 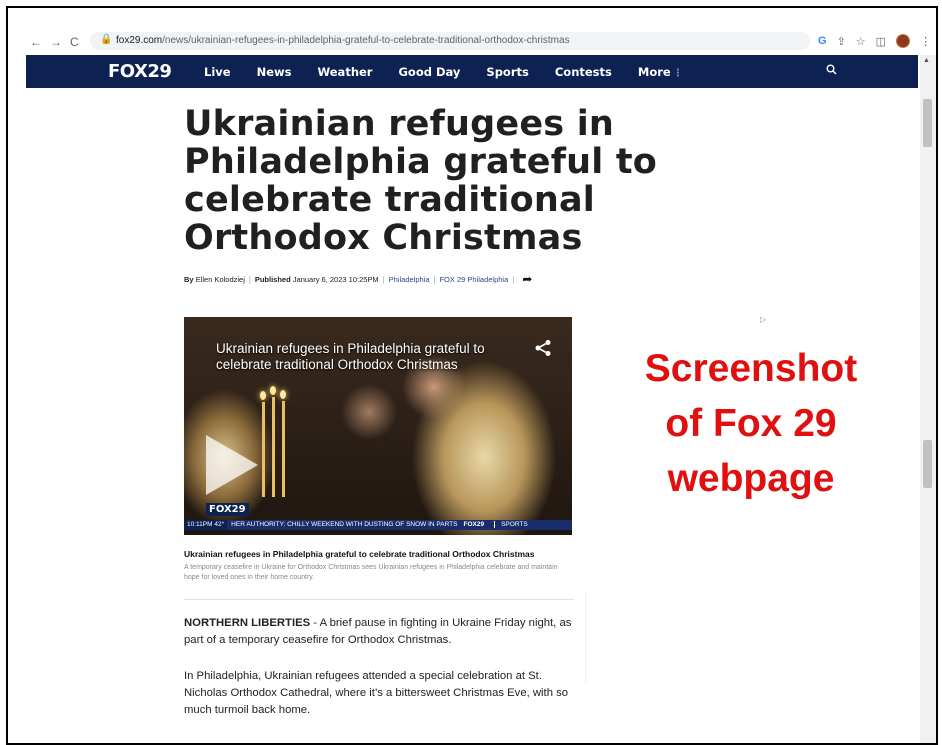 I want to click on annotation-line-3: webpage, so click(x=751, y=478).